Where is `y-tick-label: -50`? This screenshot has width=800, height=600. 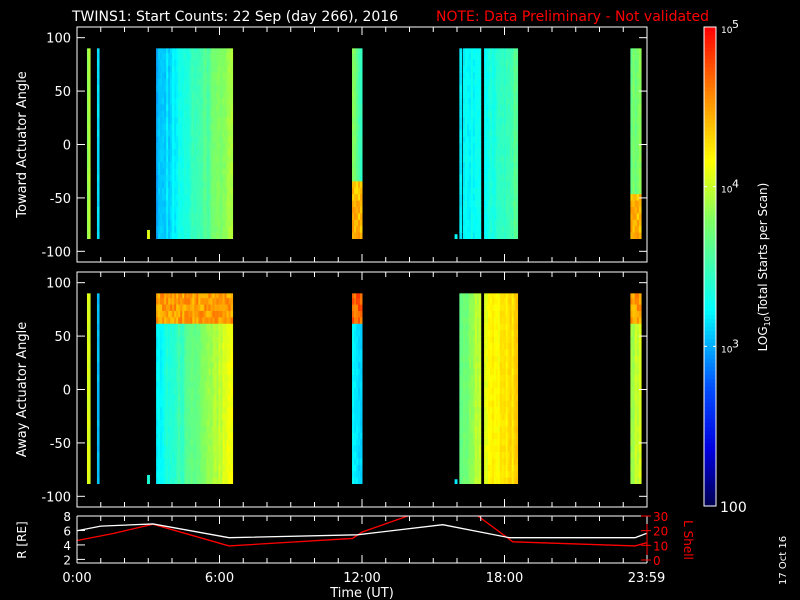
y-tick-label: -50 is located at coordinates (60, 444).